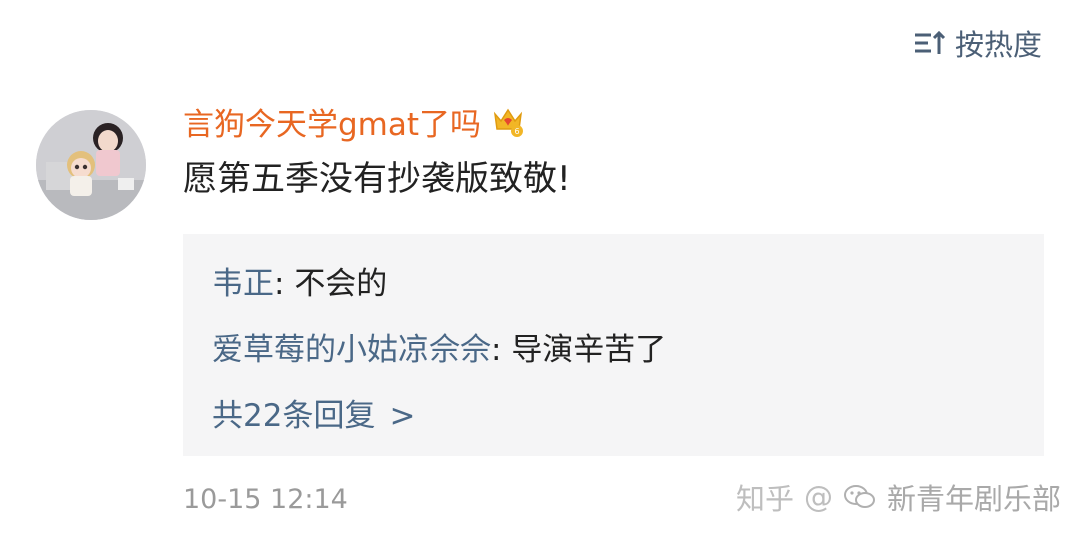 The image size is (1080, 538). Describe the element at coordinates (930, 42) in the screenshot. I see `sort-icon` at that location.